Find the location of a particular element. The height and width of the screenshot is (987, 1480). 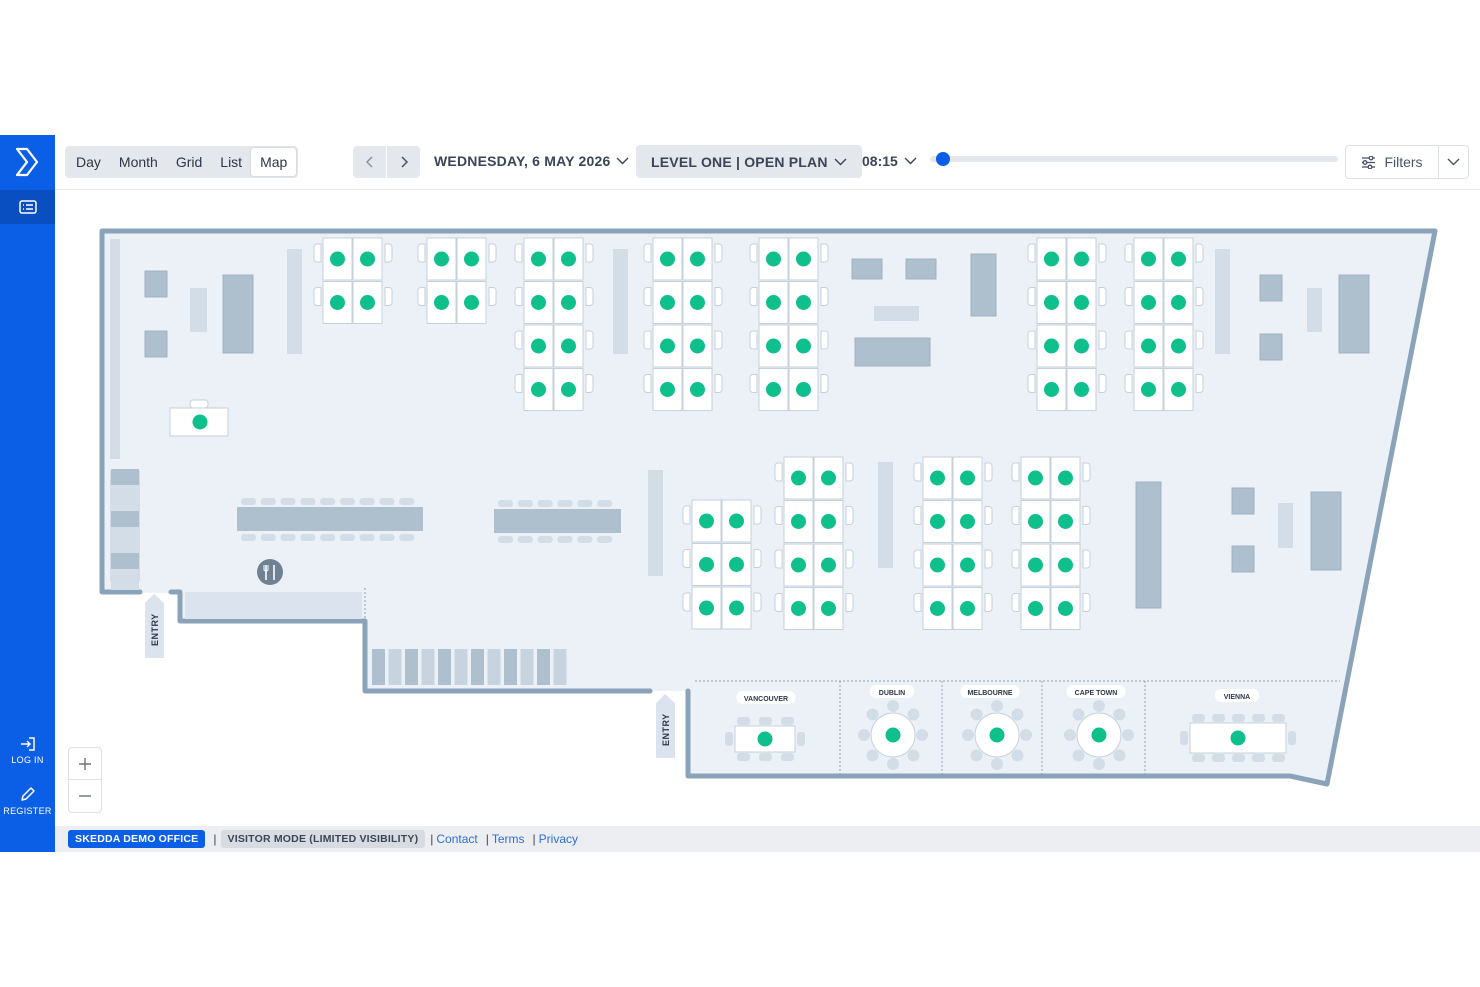

view-tab-map: Map is located at coordinates (274, 162).